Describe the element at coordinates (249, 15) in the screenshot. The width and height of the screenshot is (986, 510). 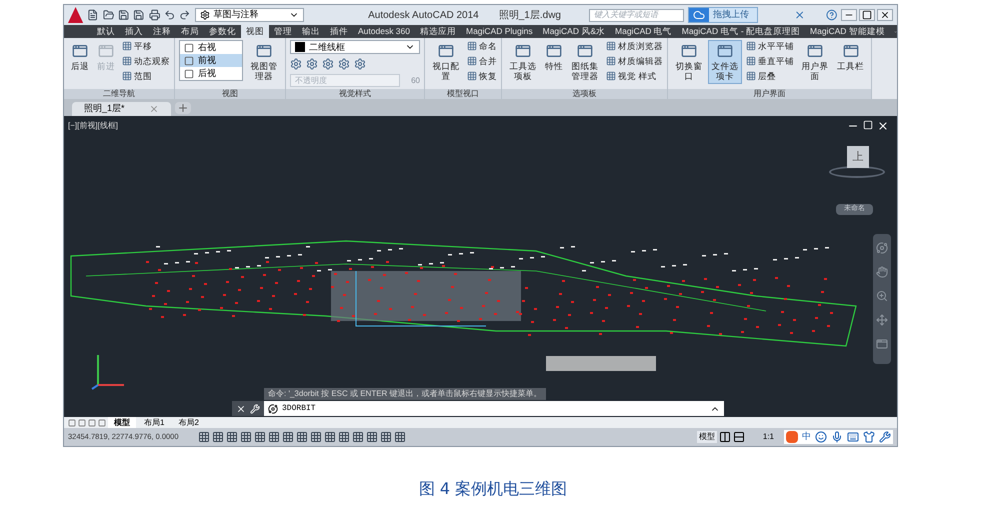
I see `workspace-dropdown: 草图与注释` at that location.